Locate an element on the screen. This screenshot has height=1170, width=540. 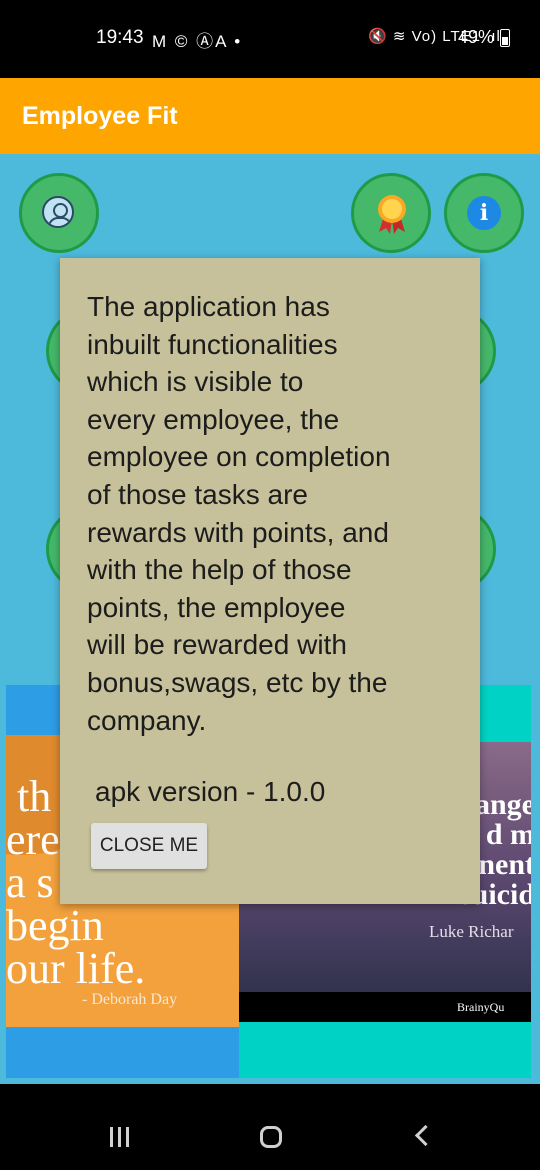
profile-icon is located at coordinates (58, 212).